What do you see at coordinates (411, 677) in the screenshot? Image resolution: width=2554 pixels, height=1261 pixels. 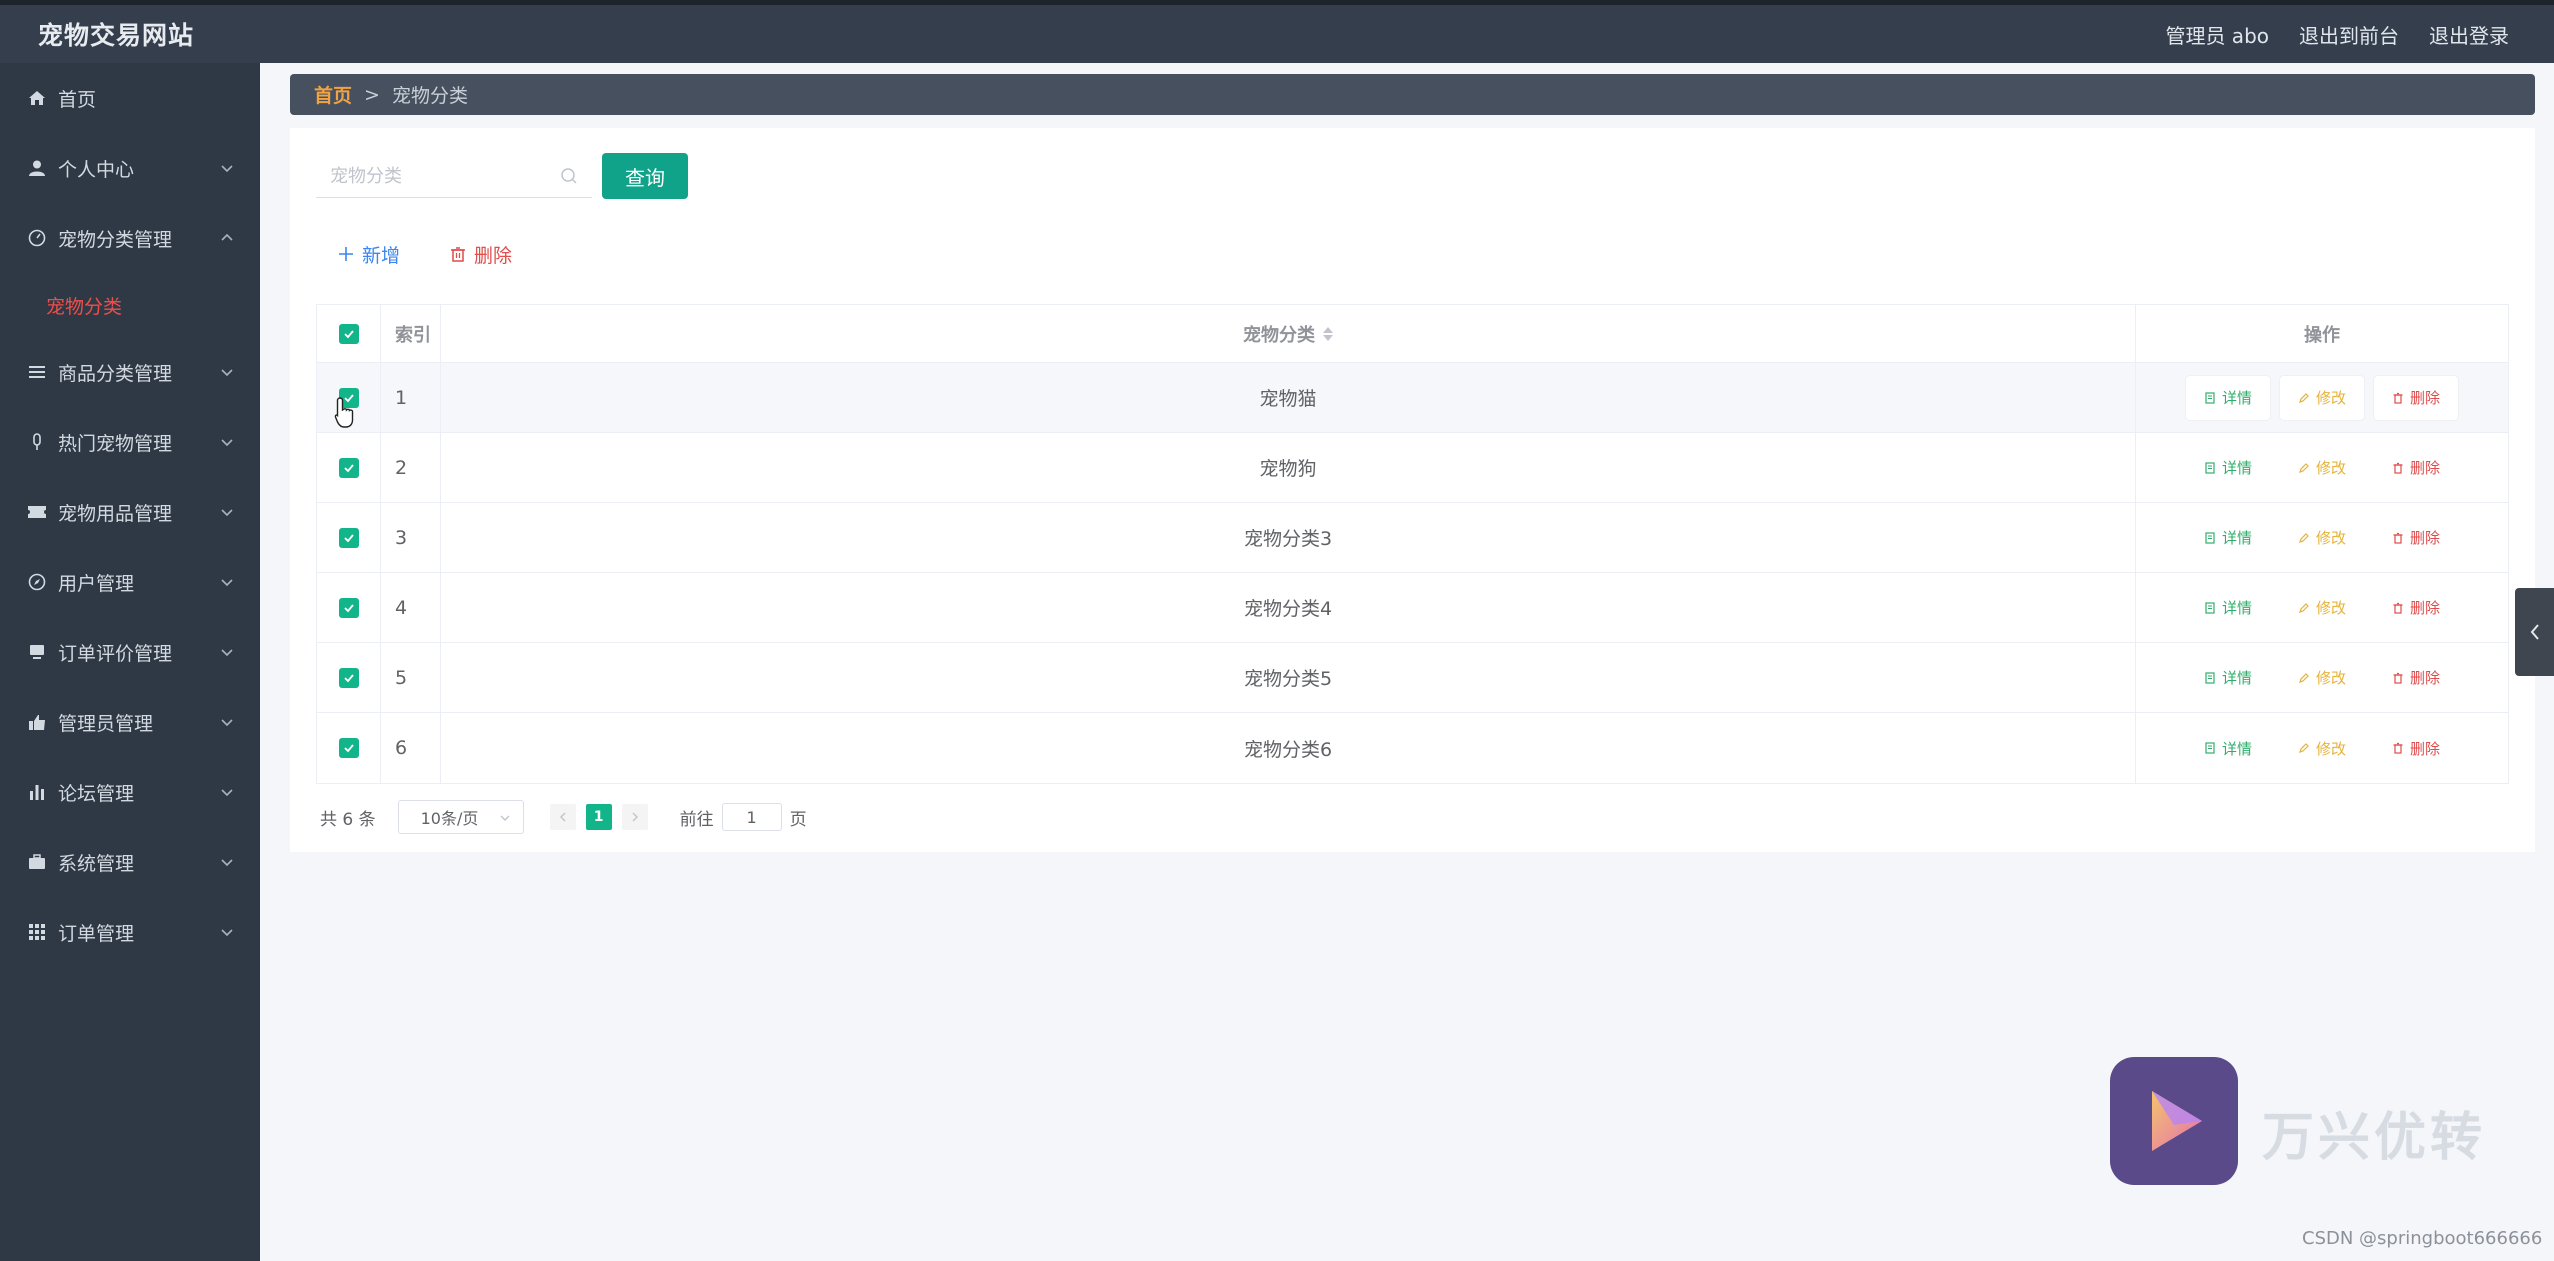 I see `row-index: 5` at bounding box center [411, 677].